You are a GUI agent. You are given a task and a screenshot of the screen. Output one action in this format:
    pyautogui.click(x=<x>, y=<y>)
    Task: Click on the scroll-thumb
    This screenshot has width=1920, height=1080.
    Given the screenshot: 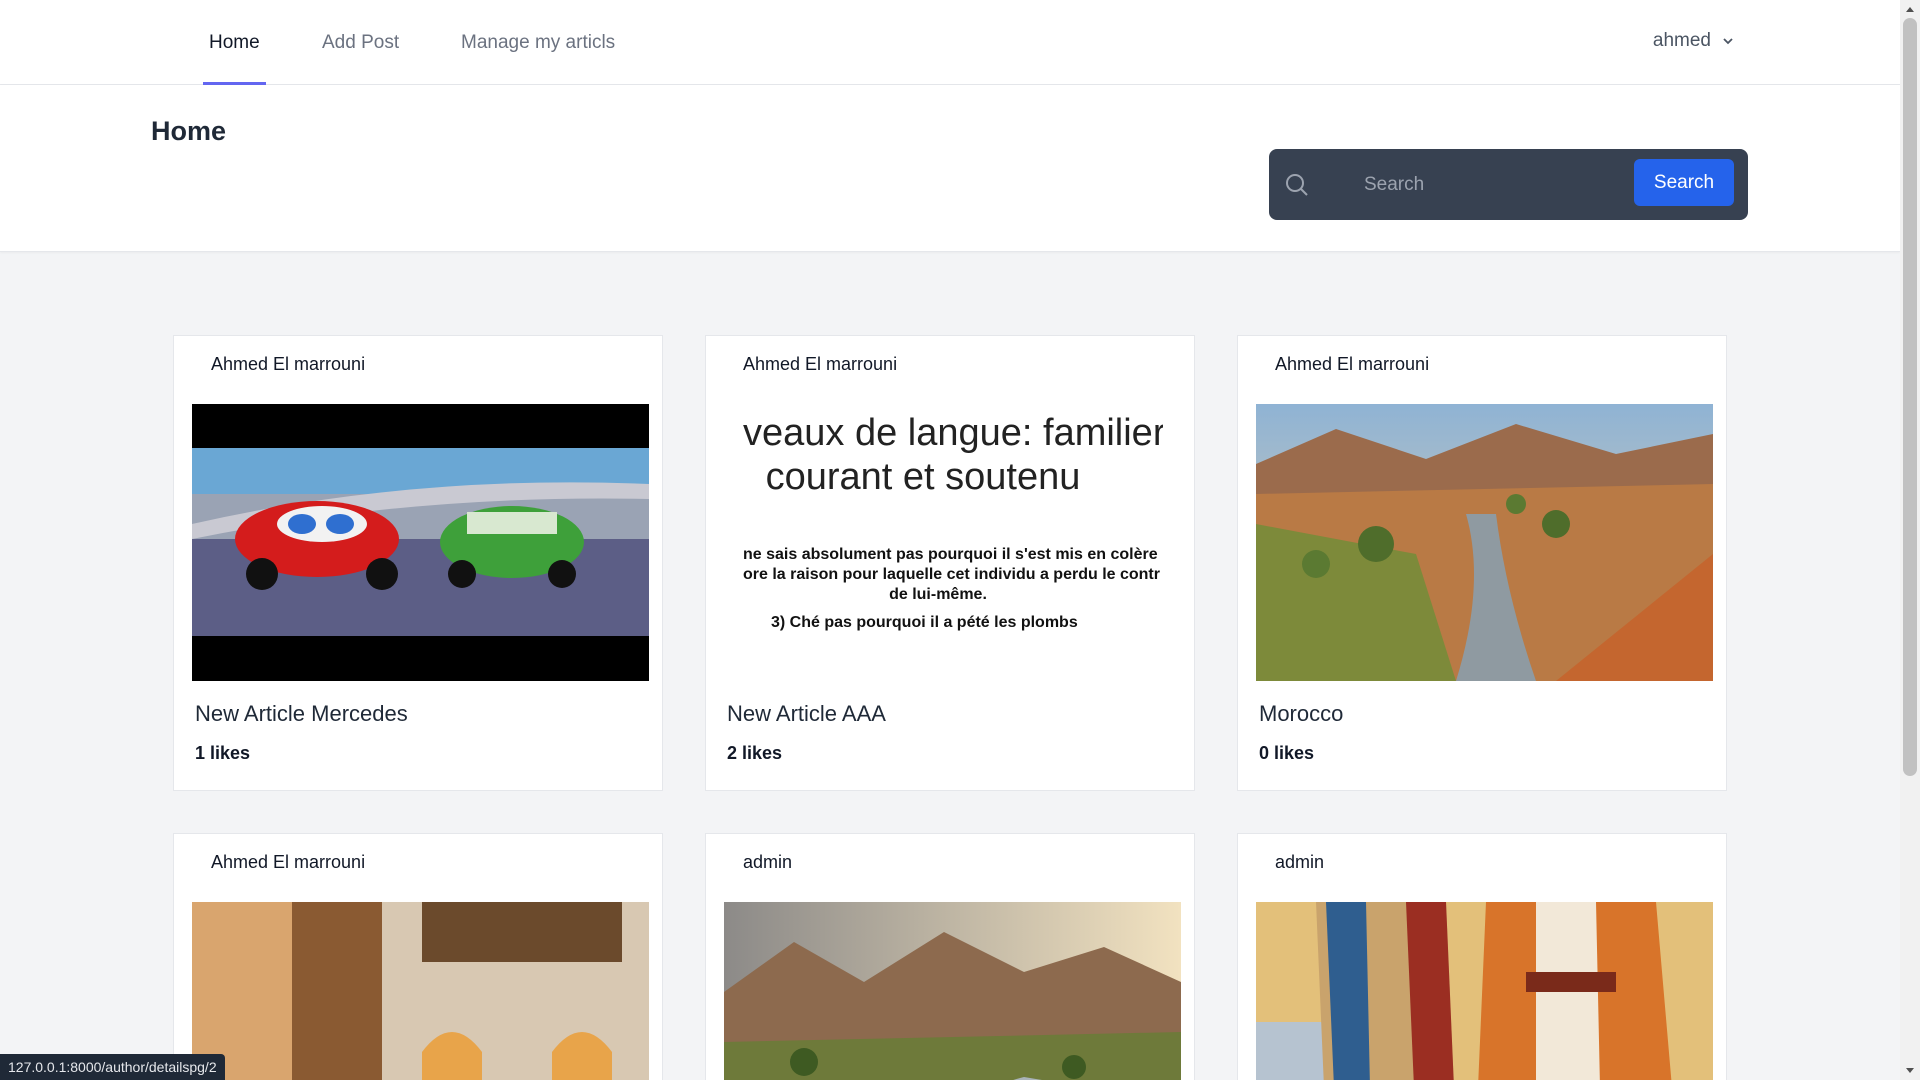 What is the action you would take?
    pyautogui.click(x=1910, y=397)
    